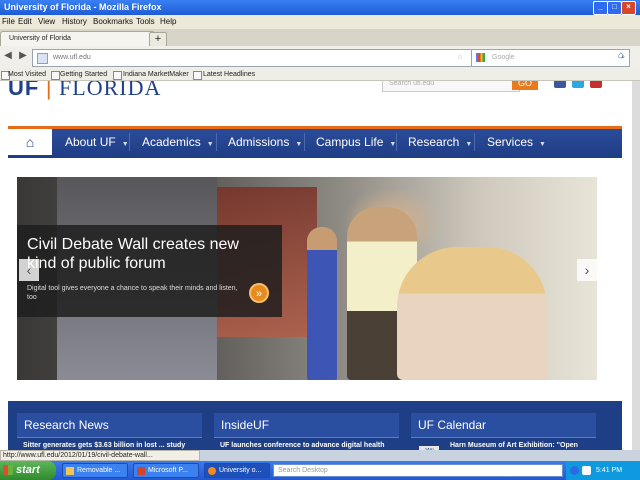  Describe the element at coordinates (97, 142) in the screenshot. I see `nav-about-uf: About UF ▼` at that location.